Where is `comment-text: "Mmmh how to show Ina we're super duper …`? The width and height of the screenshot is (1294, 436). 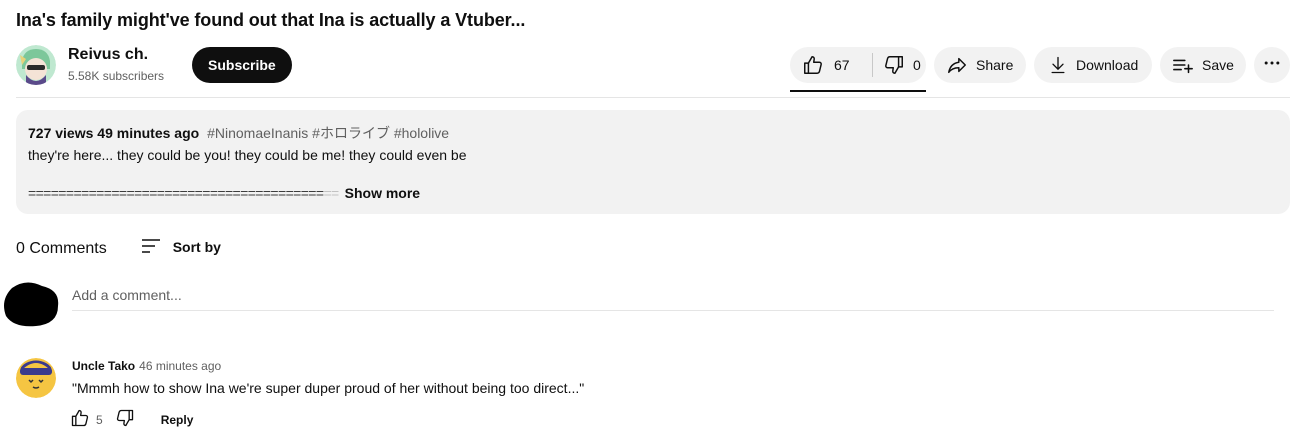
comment-text: "Mmmh how to show Ina we're super duper … is located at coordinates (328, 388).